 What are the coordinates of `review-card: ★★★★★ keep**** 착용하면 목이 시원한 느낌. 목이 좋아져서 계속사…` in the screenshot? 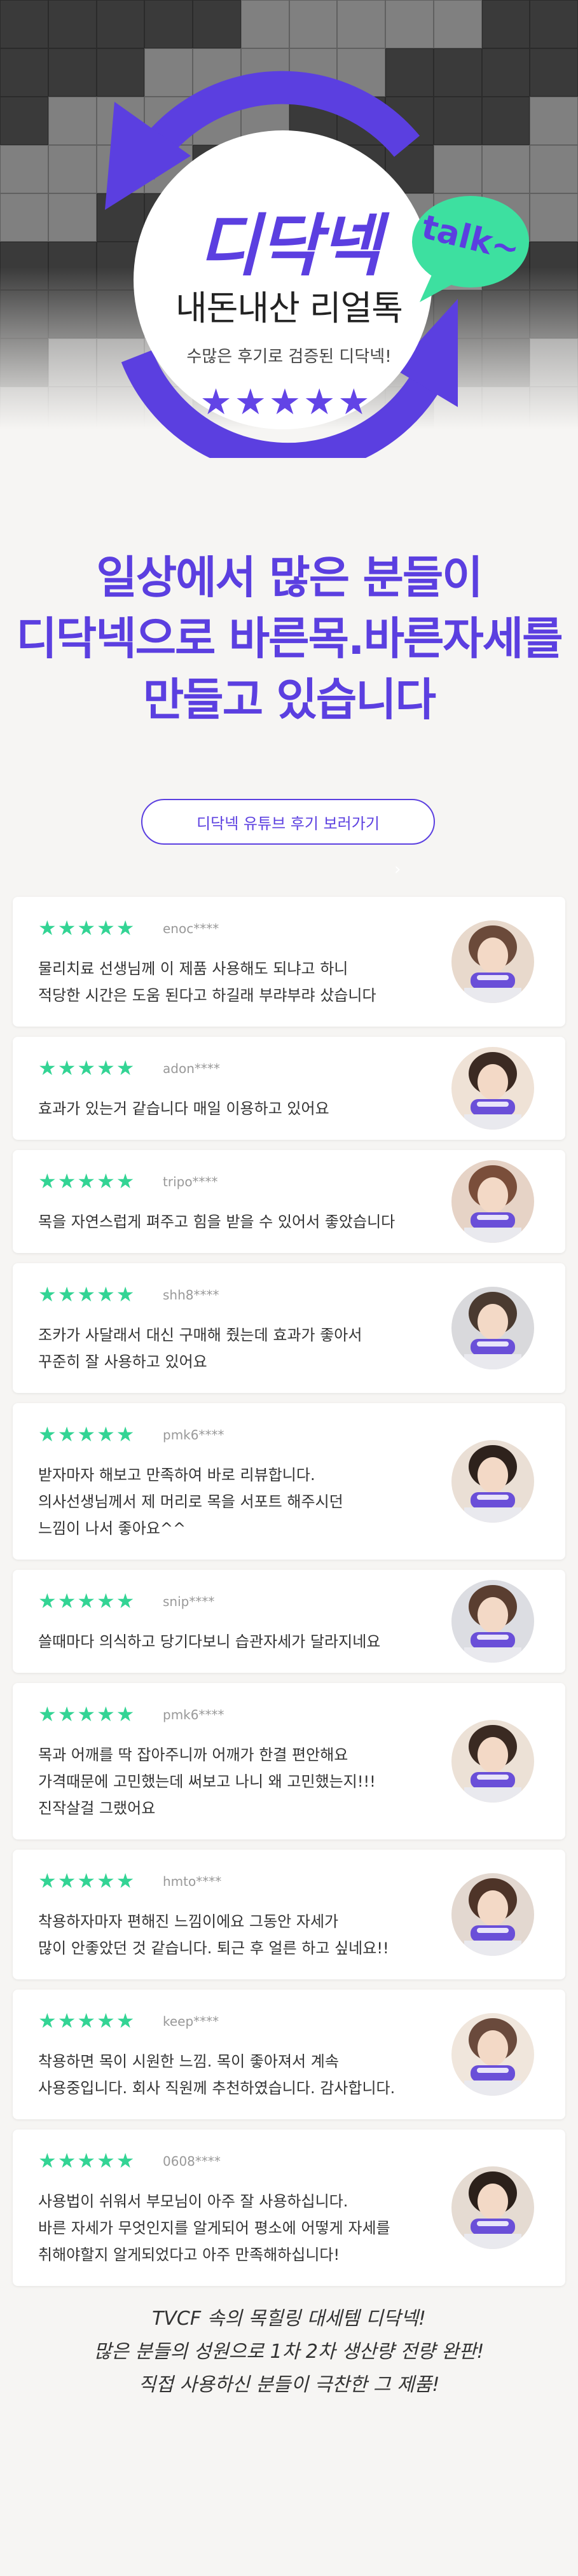 It's located at (289, 2054).